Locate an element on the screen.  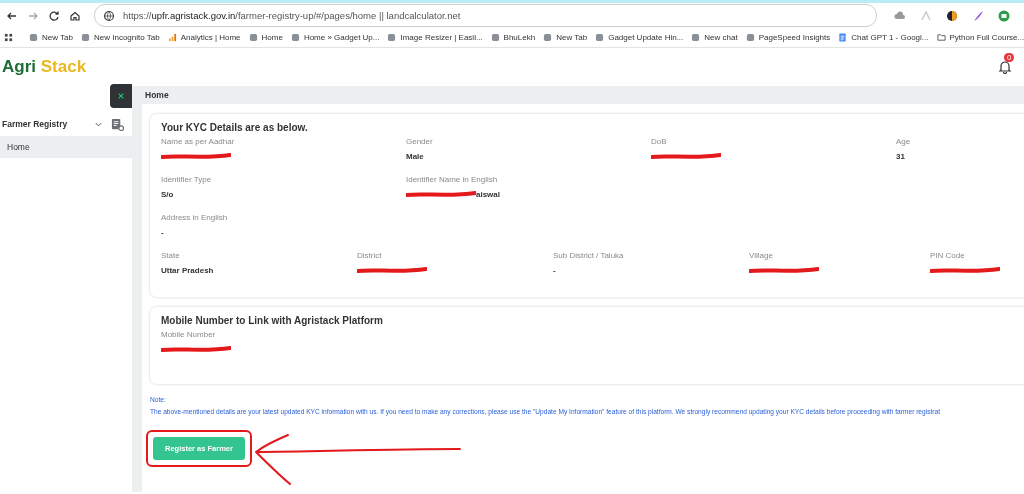
sidebar-item: Home is located at coordinates (66, 147).